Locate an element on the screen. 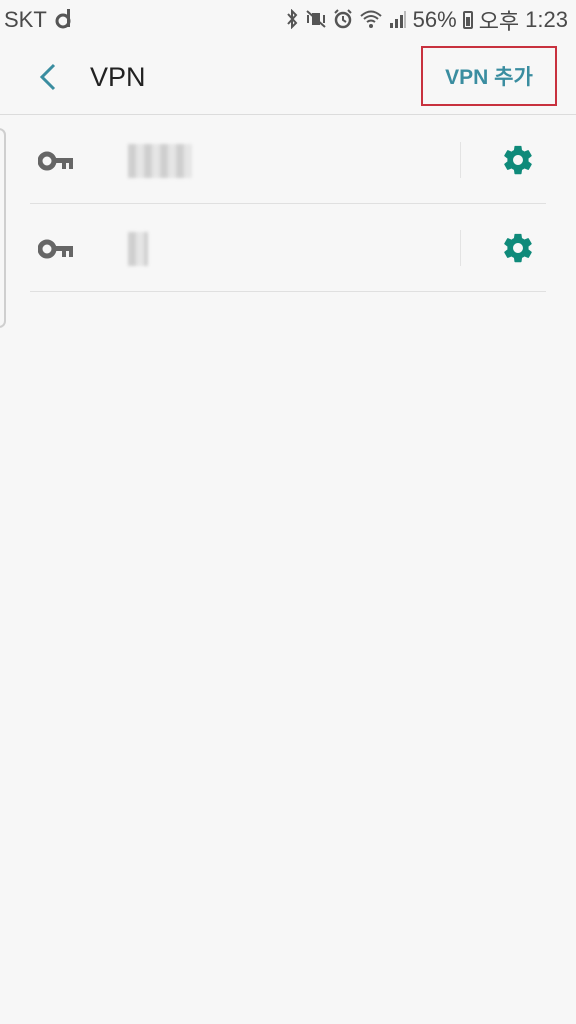 The image size is (576, 1024). status-left: SKT is located at coordinates (36, 20).